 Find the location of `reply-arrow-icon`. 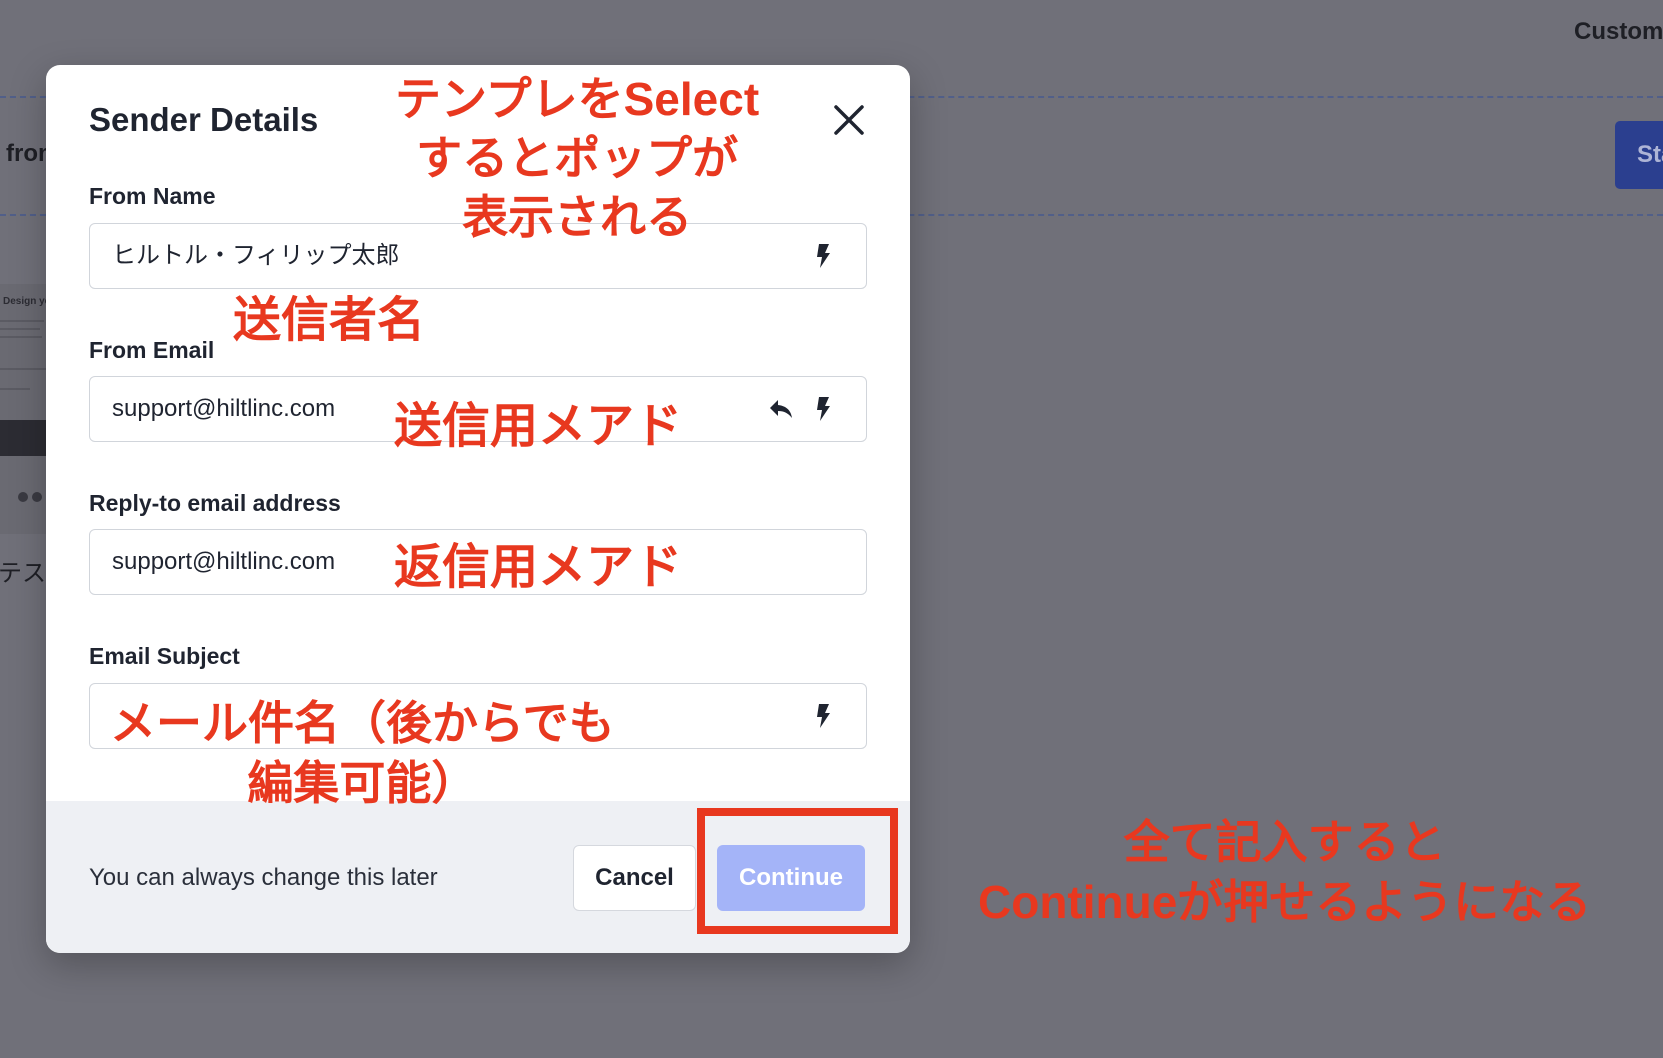

reply-arrow-icon is located at coordinates (781, 409).